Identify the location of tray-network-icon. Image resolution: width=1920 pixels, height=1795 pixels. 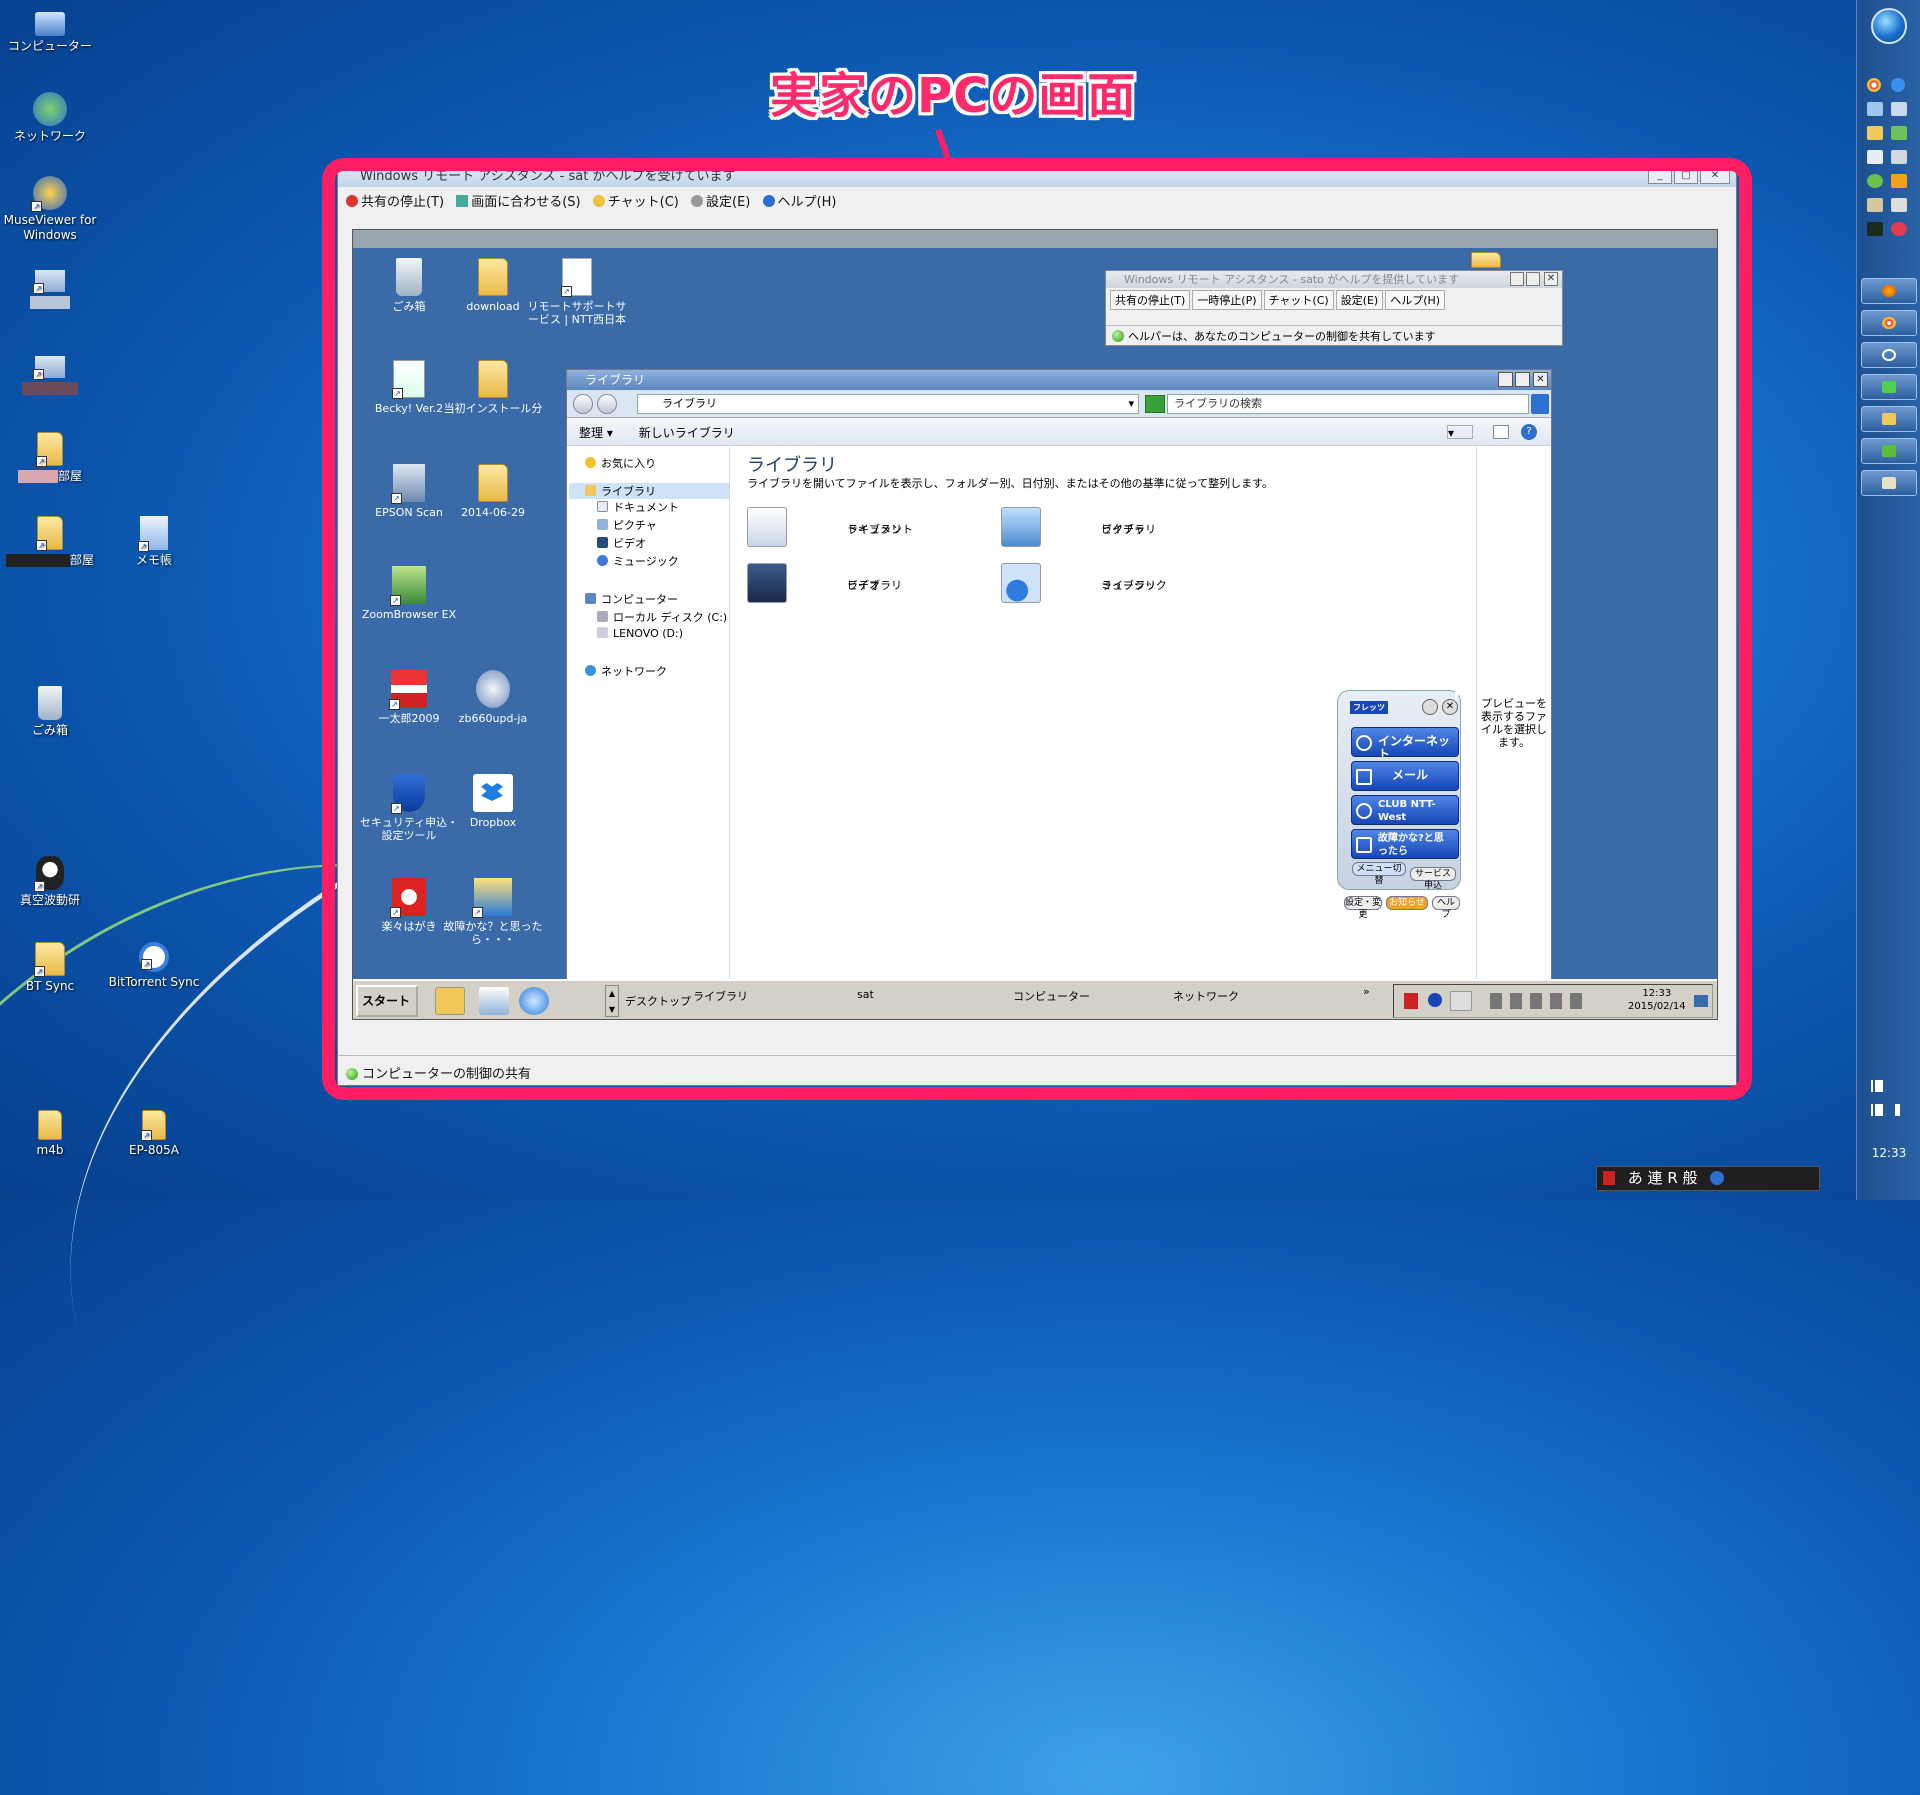
(1877, 1110).